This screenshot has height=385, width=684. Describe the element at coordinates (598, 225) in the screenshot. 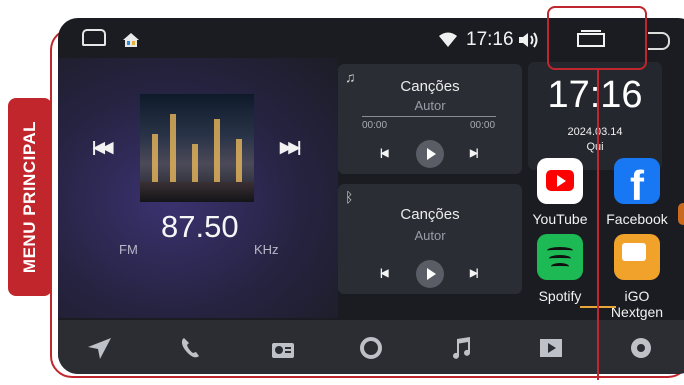

I see `callout-connector` at that location.